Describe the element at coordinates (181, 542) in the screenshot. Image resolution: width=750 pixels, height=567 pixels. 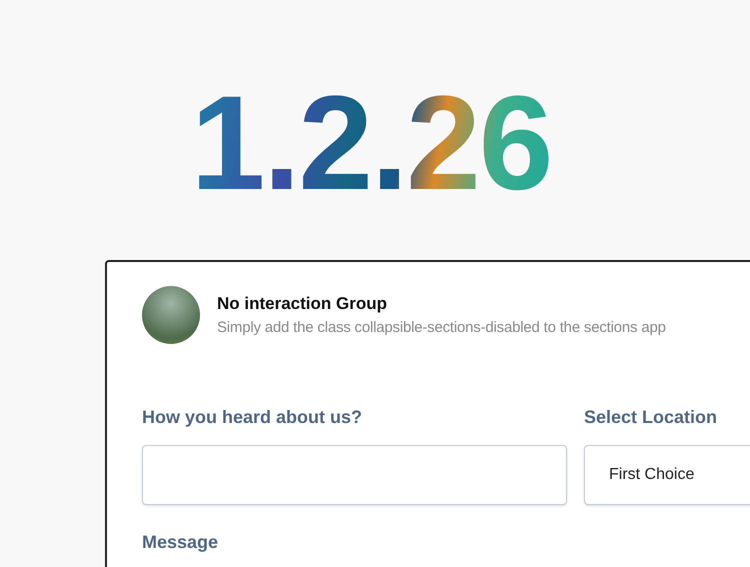
I see `field-label: Message` at that location.